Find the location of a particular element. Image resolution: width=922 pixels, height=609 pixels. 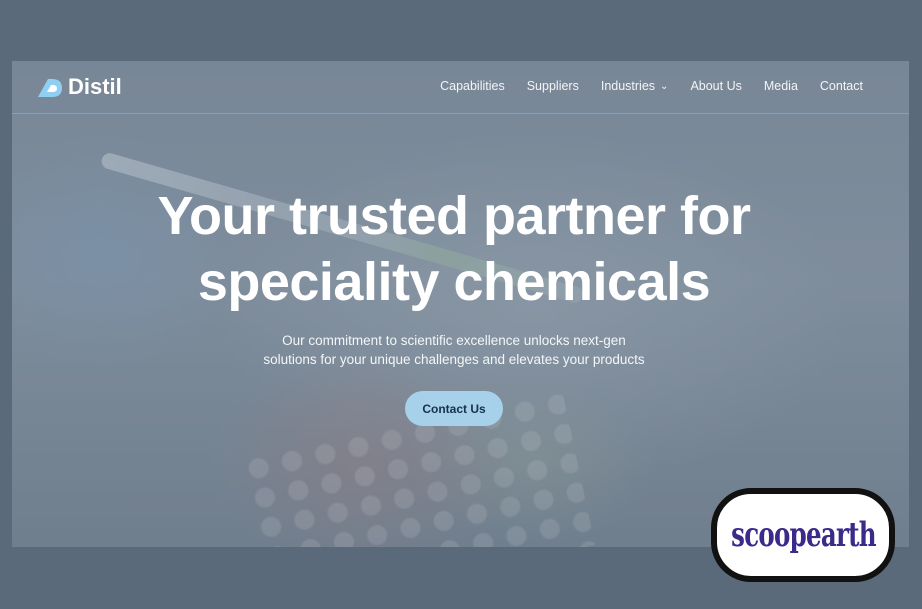

nav-item-capabilities: Capabilities is located at coordinates (472, 86).